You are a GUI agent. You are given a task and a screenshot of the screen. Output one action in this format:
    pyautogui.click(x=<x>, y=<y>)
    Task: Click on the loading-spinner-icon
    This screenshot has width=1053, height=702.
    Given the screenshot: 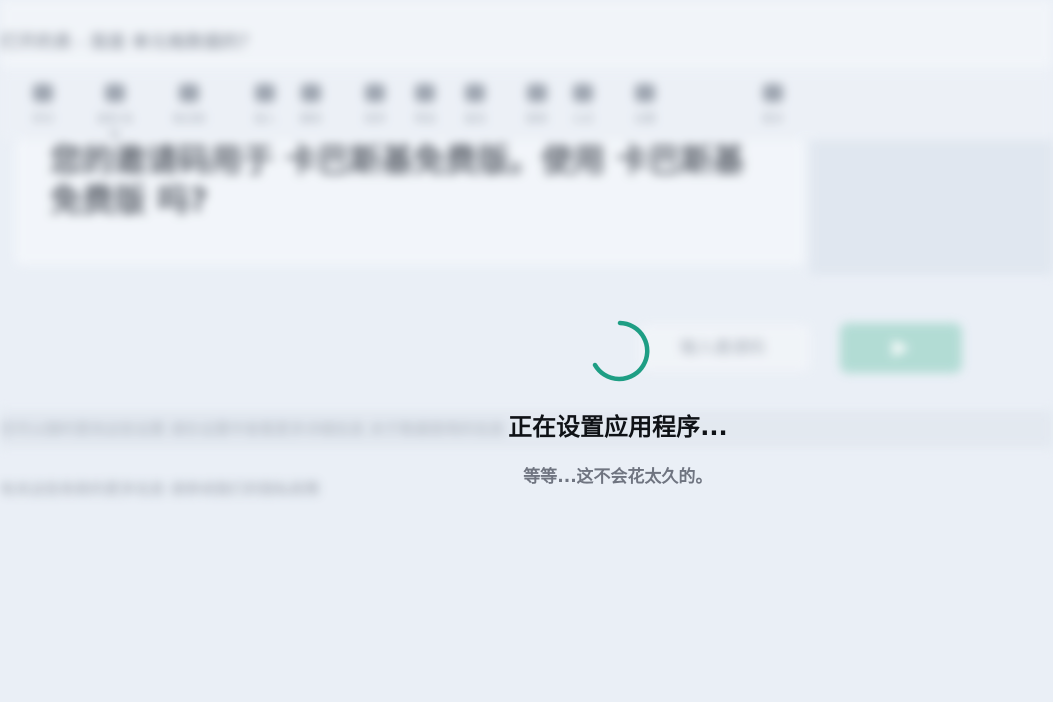 What is the action you would take?
    pyautogui.click(x=621, y=351)
    